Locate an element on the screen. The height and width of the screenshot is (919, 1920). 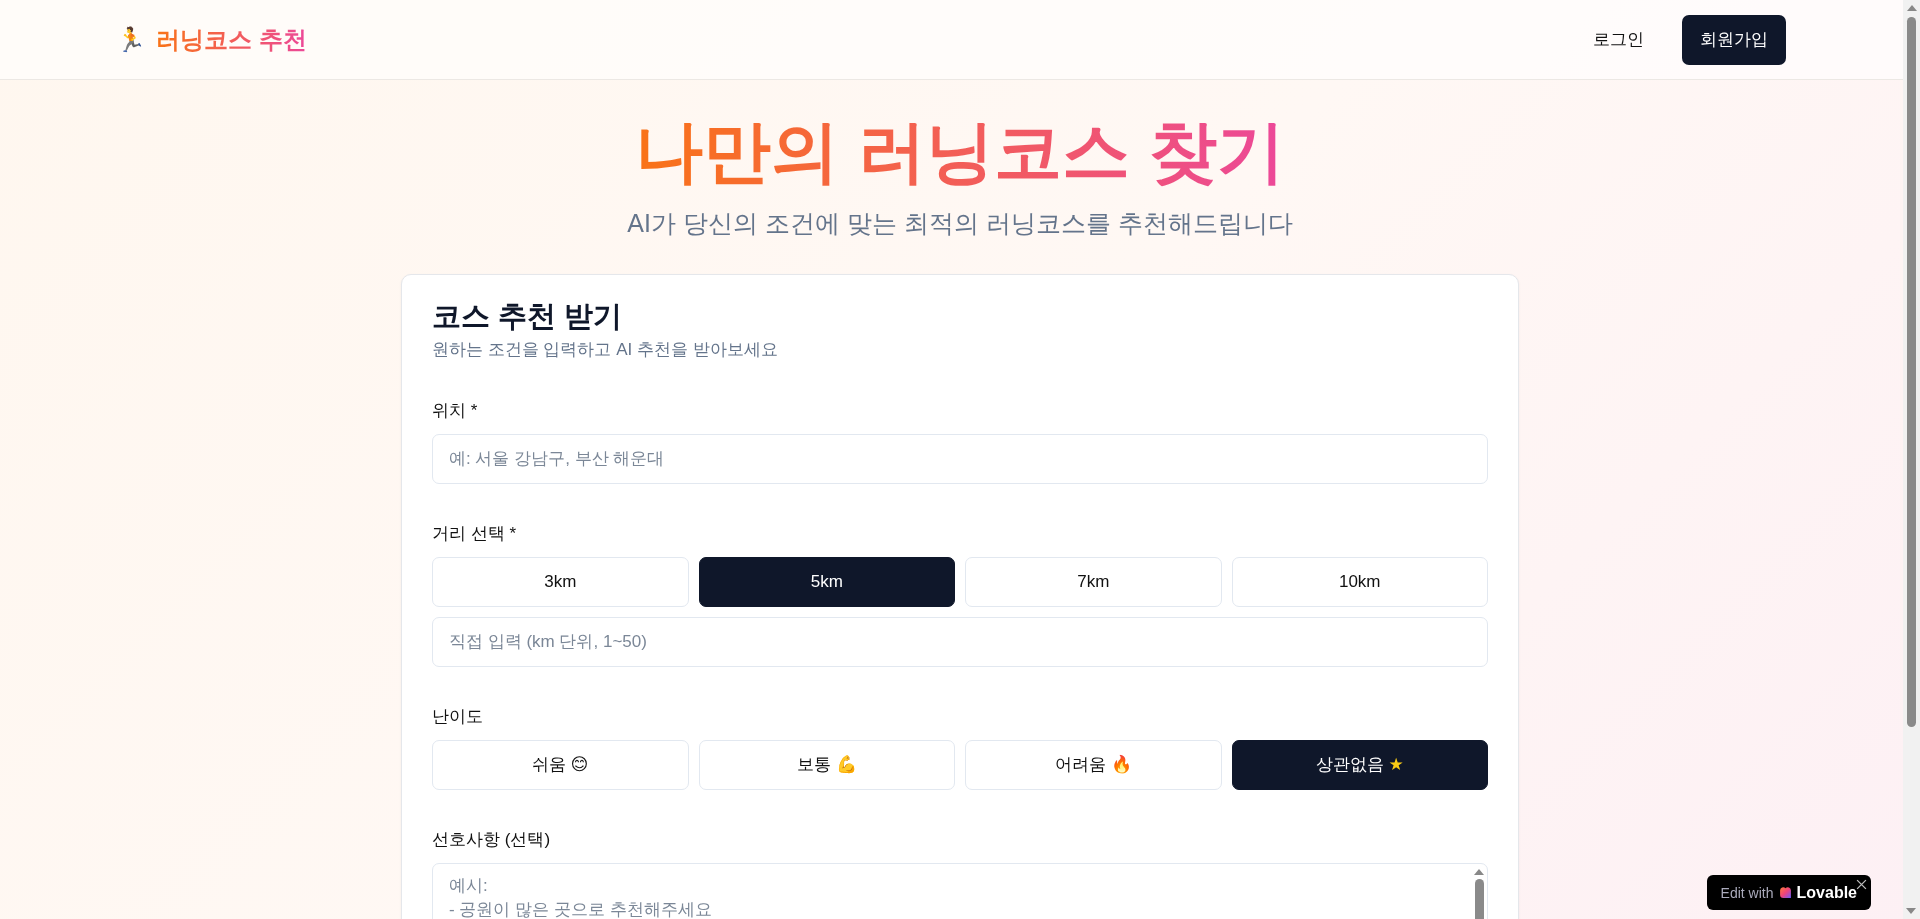
field-label: 난이도 is located at coordinates (458, 716).